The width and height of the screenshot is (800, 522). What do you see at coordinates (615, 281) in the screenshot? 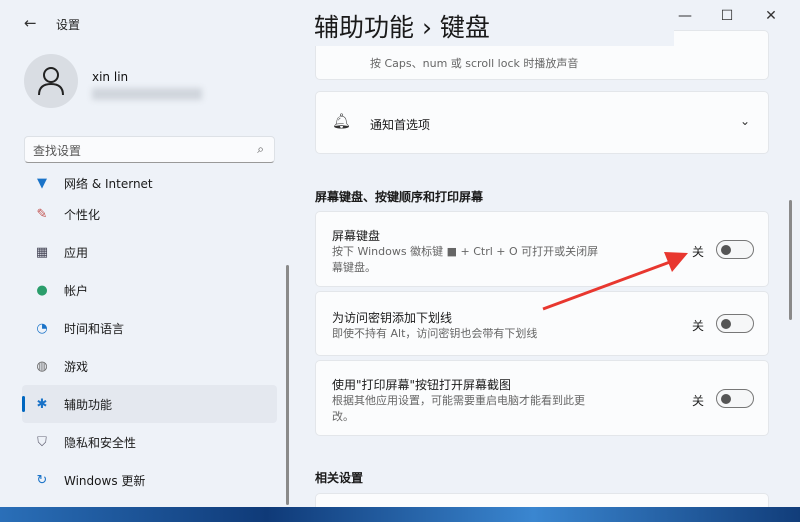
I see `red-arrow-annotation` at bounding box center [615, 281].